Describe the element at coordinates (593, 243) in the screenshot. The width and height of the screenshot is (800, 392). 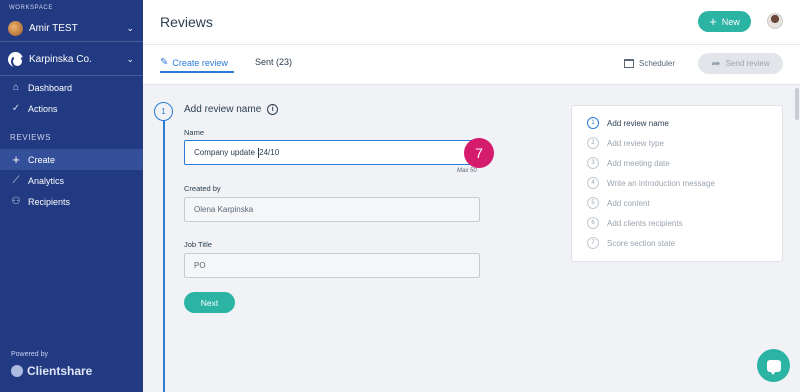
I see `step-number: 7` at that location.